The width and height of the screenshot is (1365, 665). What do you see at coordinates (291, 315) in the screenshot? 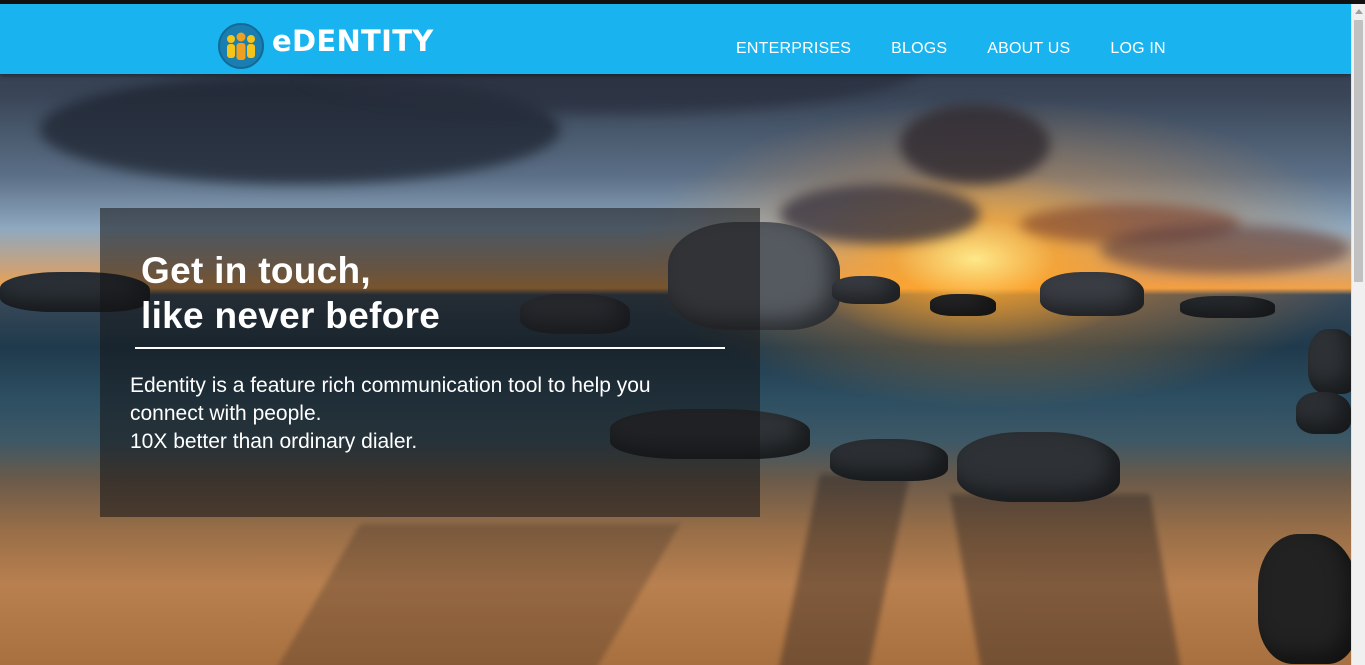
I see `hero-headline-line-2: like never before` at bounding box center [291, 315].